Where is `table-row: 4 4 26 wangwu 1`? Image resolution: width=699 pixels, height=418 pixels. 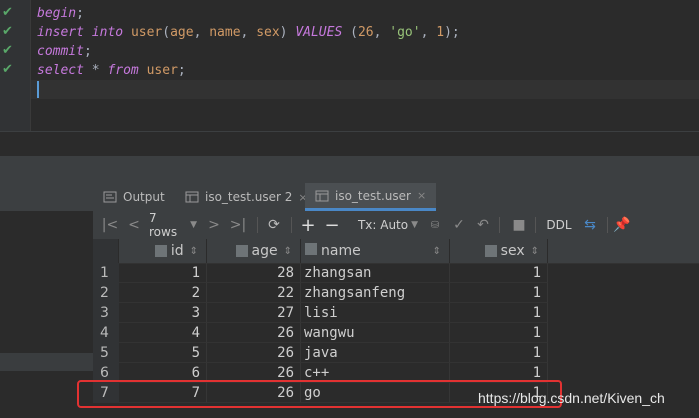 table-row: 4 4 26 wangwu 1 is located at coordinates (396, 333).